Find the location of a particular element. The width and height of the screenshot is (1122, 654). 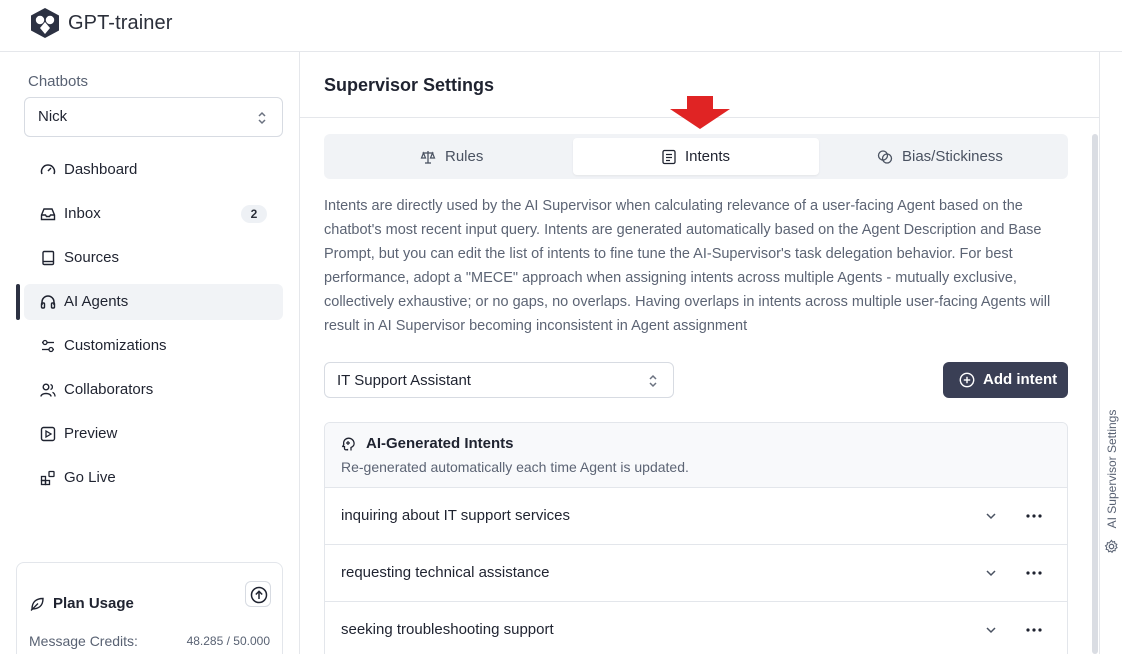

sidebar-item-label: Go Live is located at coordinates (90, 477).